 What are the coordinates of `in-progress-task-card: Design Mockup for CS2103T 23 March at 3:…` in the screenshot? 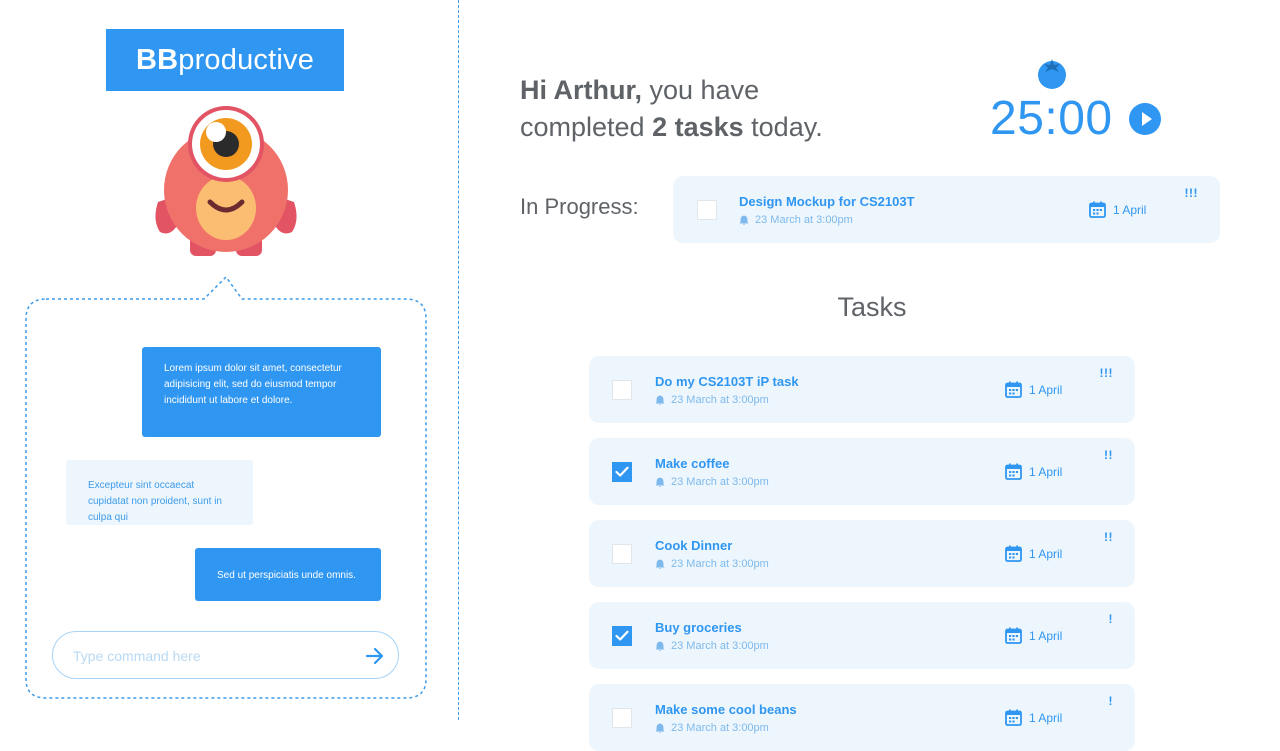 It's located at (946, 209).